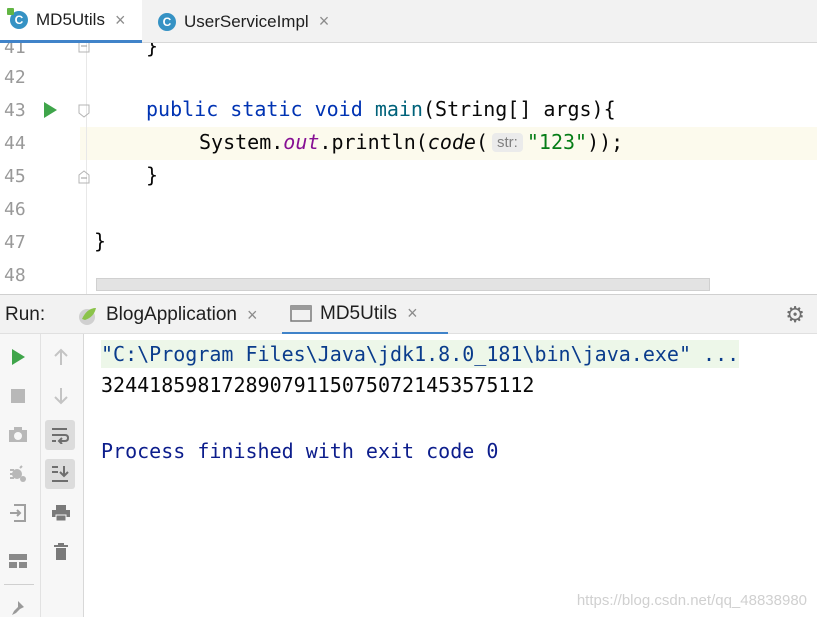 This screenshot has height=624, width=817. What do you see at coordinates (15, 209) in the screenshot?
I see `line-number: 46` at bounding box center [15, 209].